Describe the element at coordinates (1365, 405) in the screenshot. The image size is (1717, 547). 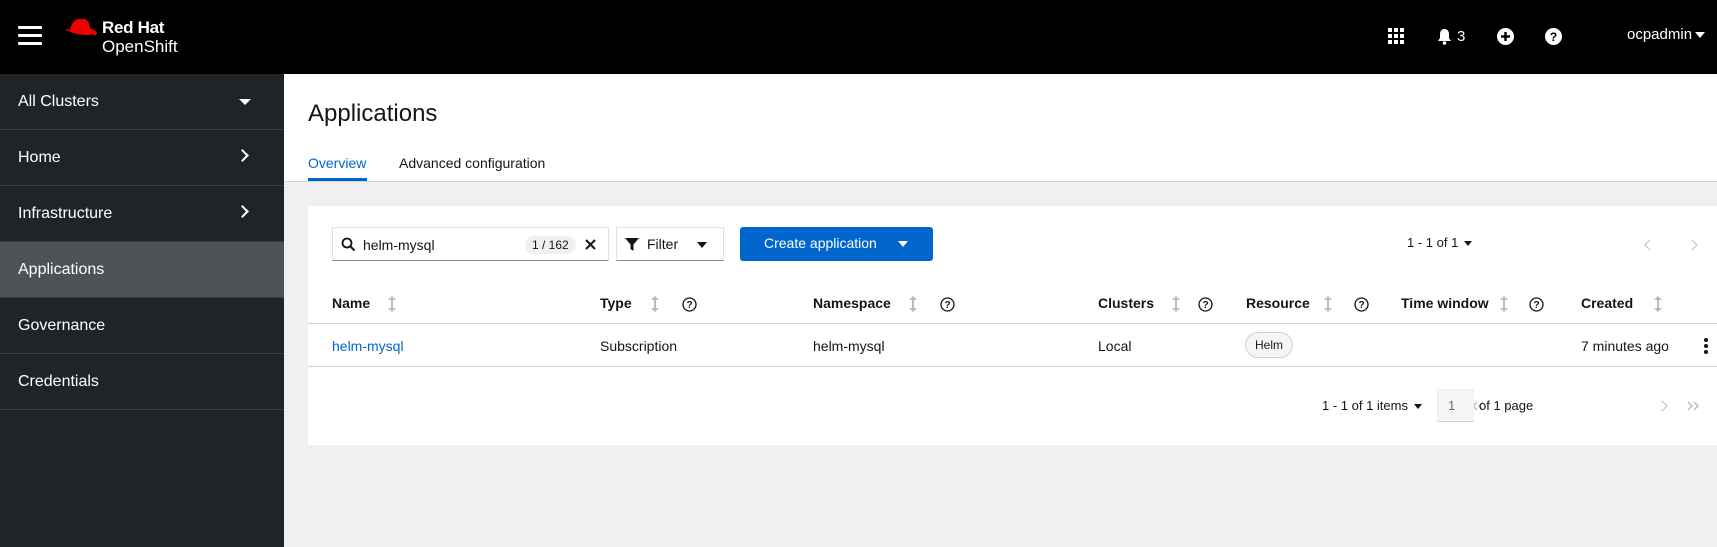
I see `items-summary: 1 - 1 of 1 items` at that location.